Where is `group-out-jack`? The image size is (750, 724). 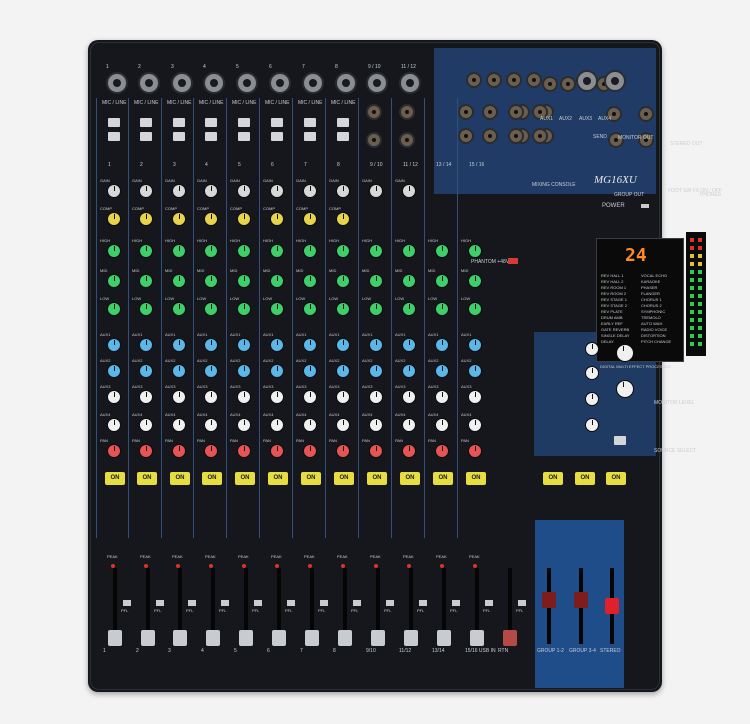 group-out-jack is located at coordinates (516, 112).